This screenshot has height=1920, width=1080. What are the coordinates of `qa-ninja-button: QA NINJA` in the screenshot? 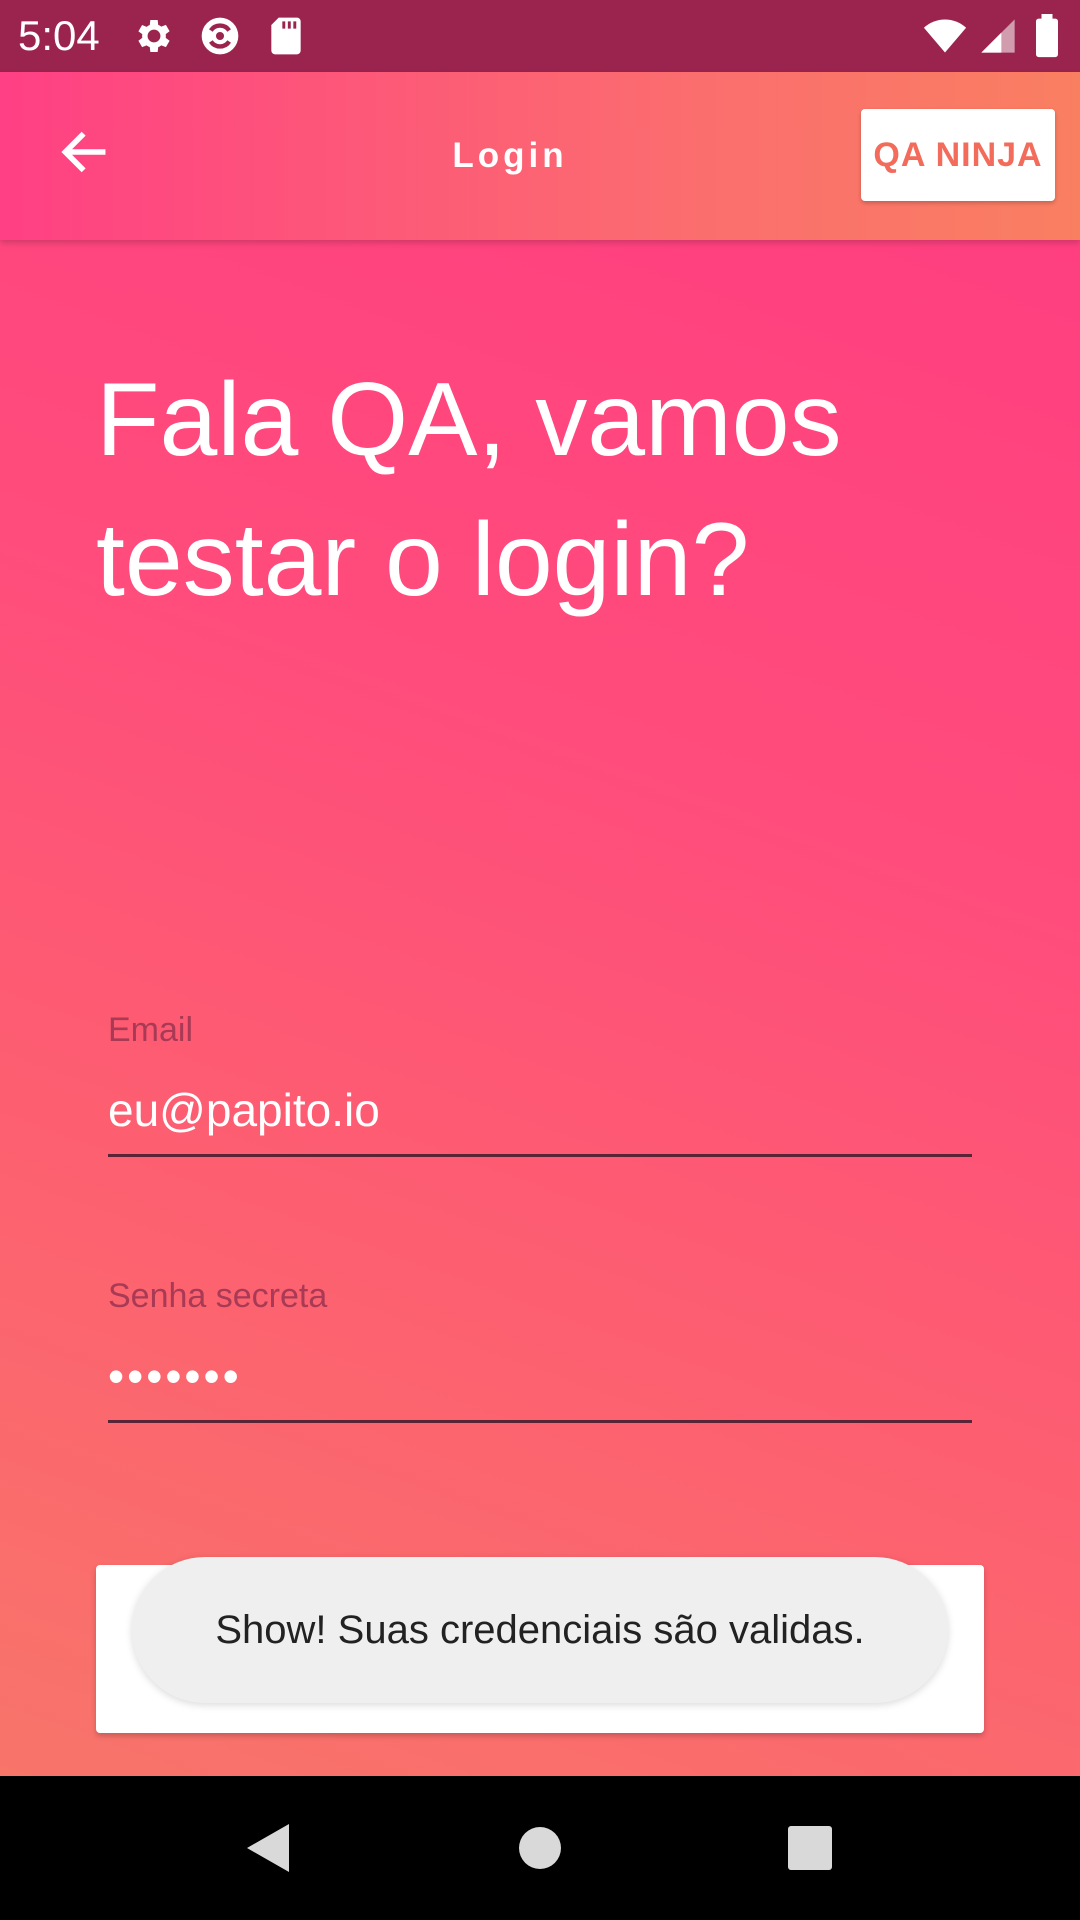 It's located at (958, 155).